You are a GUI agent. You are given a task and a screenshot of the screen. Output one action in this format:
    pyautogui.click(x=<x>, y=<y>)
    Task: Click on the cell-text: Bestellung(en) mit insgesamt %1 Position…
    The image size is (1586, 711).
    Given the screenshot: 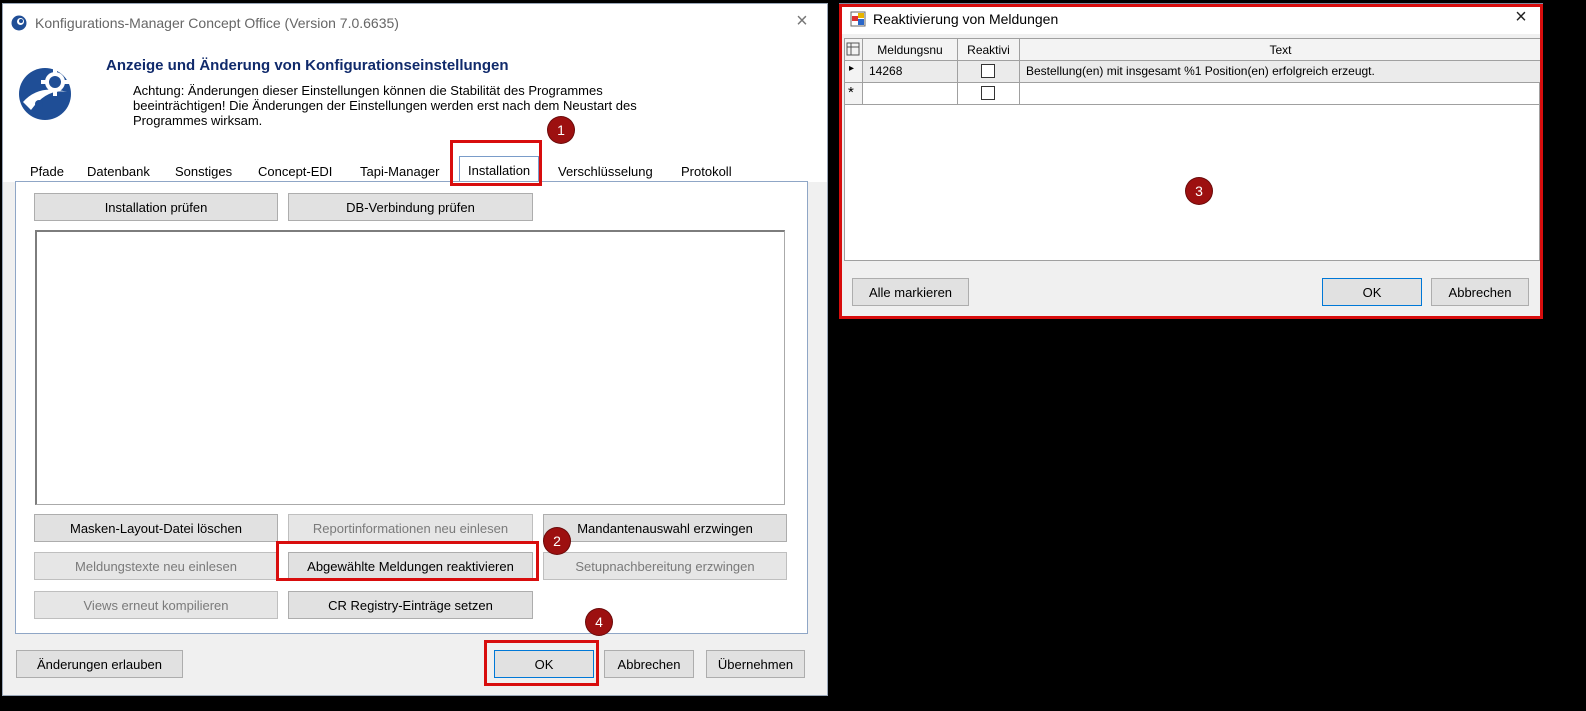 What is the action you would take?
    pyautogui.click(x=1280, y=72)
    